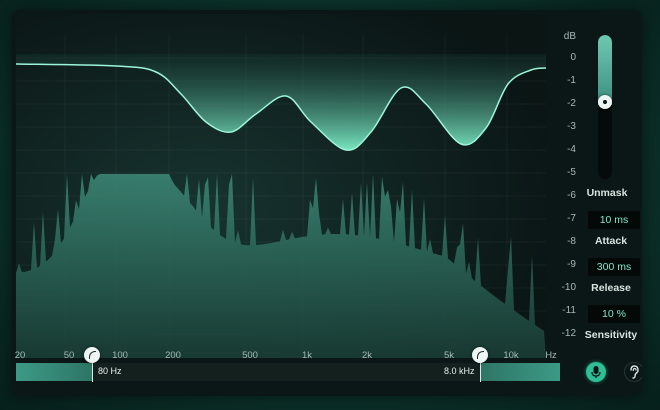 Image resolution: width=660 pixels, height=410 pixels. What do you see at coordinates (607, 193) in the screenshot?
I see `unmask-label: Unmask` at bounding box center [607, 193].